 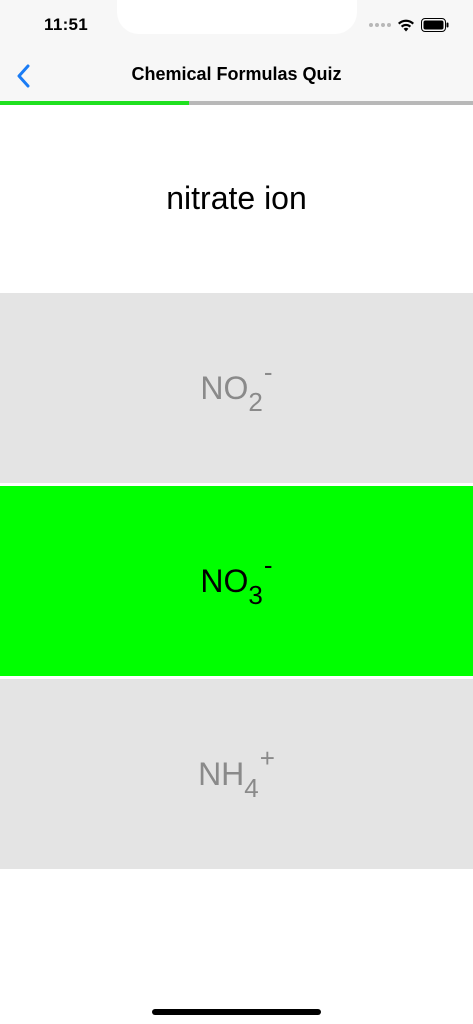 I want to click on answer-formula: NO2-, so click(x=236, y=387).